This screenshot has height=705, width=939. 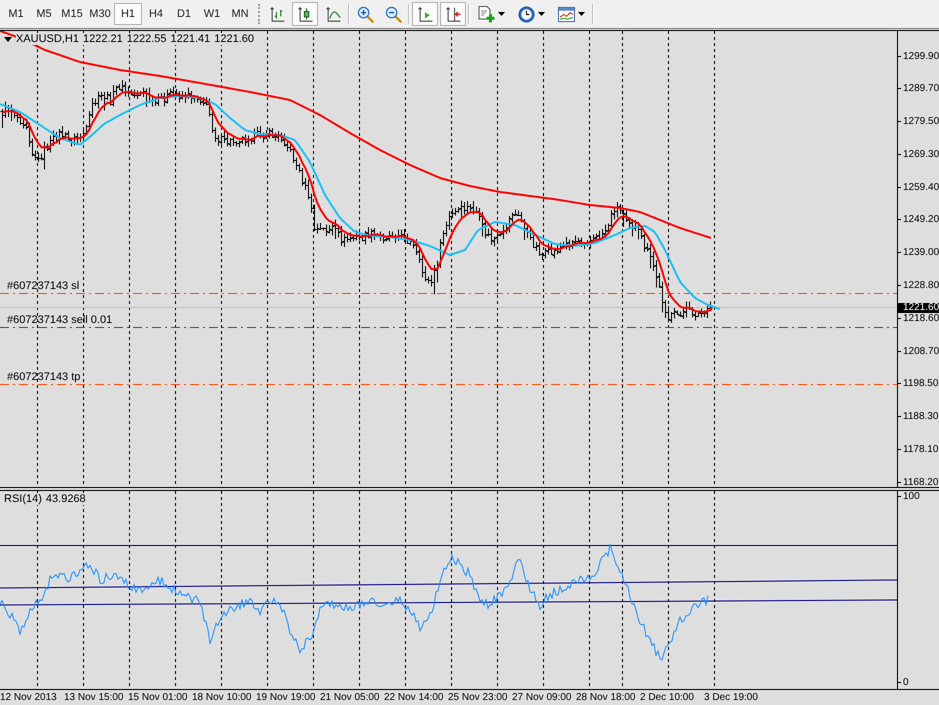 What do you see at coordinates (918, 187) in the screenshot?
I see `price-axis-label: 1259.40` at bounding box center [918, 187].